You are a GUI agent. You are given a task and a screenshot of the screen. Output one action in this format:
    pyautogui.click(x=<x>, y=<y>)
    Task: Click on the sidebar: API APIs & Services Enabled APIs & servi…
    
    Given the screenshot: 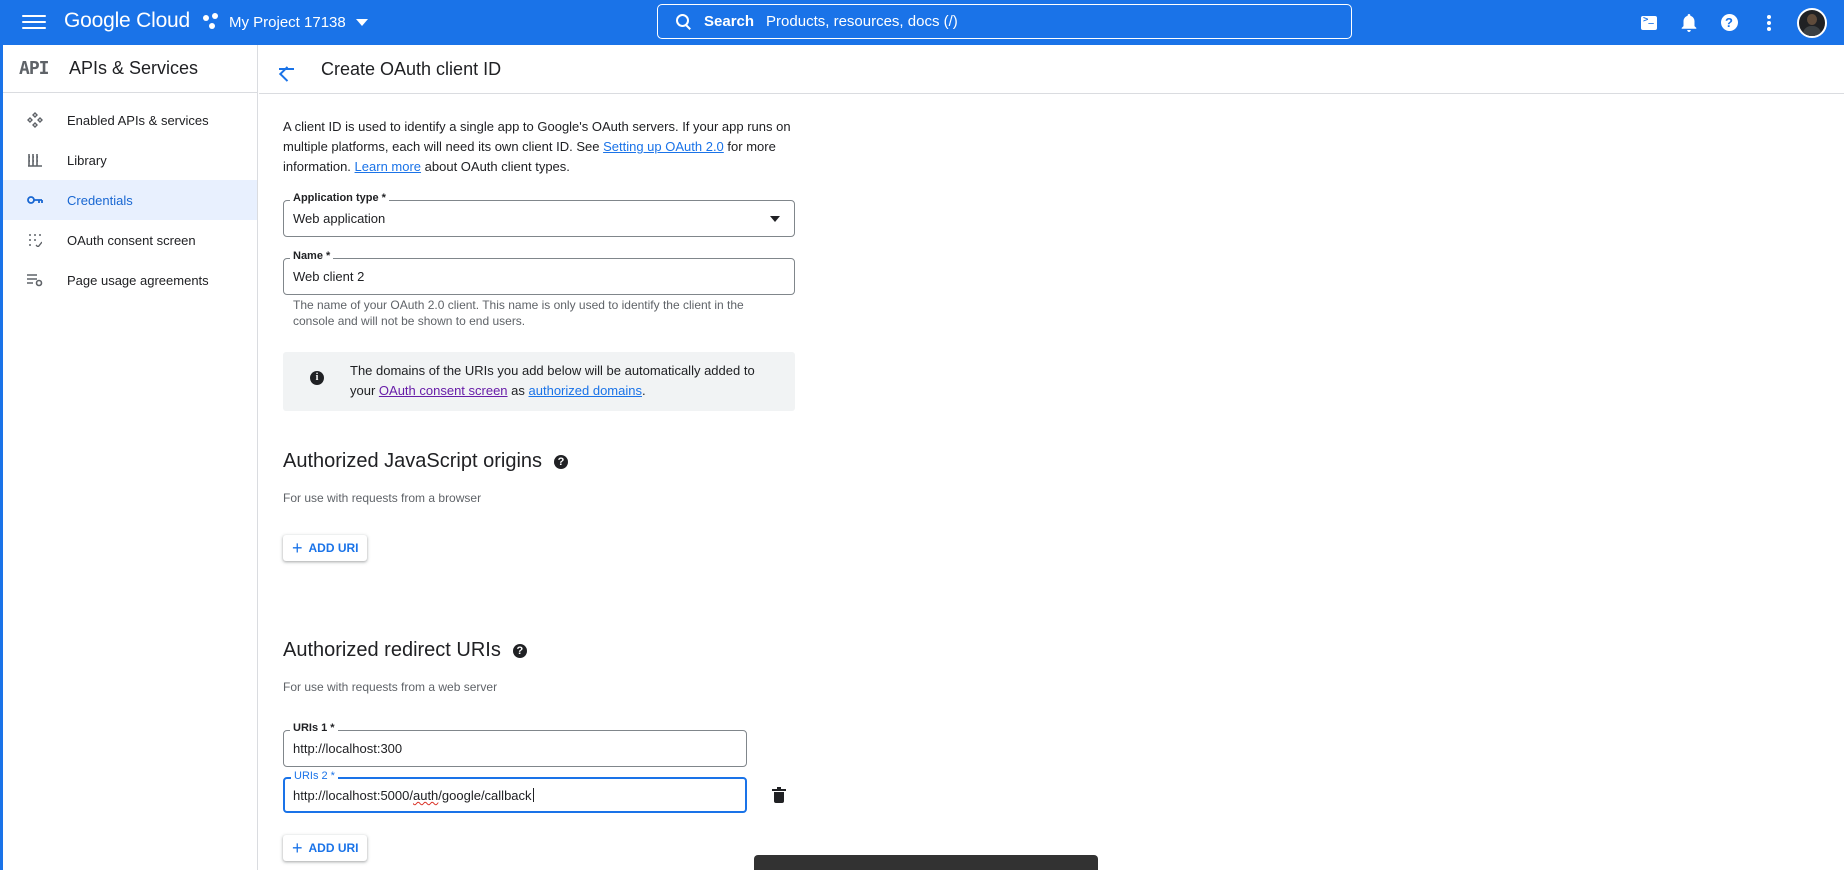 What is the action you would take?
    pyautogui.click(x=130, y=457)
    